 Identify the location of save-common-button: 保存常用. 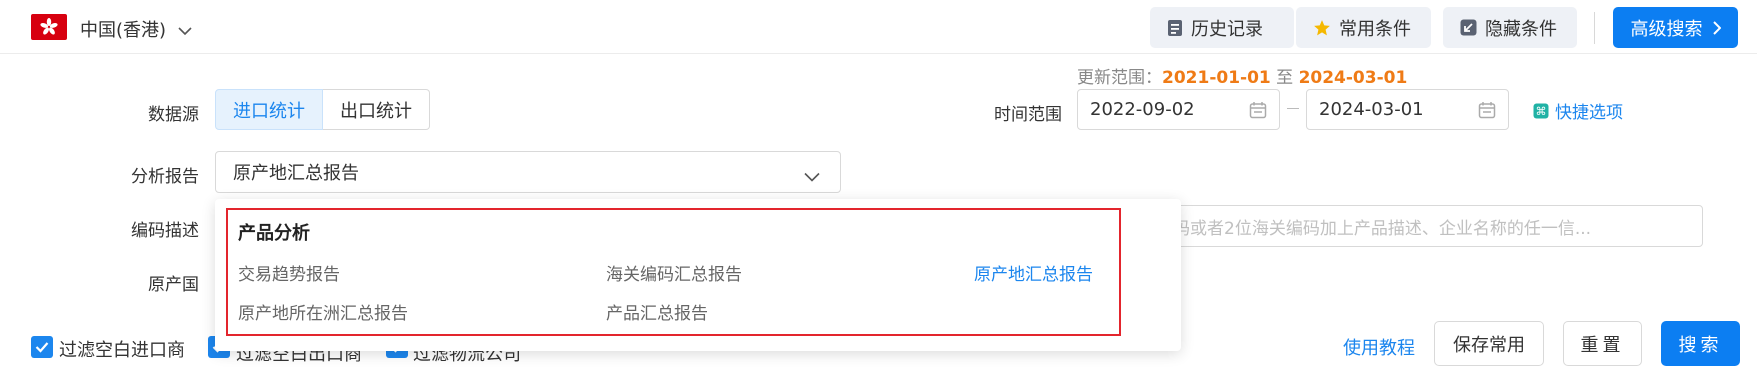
(1489, 343).